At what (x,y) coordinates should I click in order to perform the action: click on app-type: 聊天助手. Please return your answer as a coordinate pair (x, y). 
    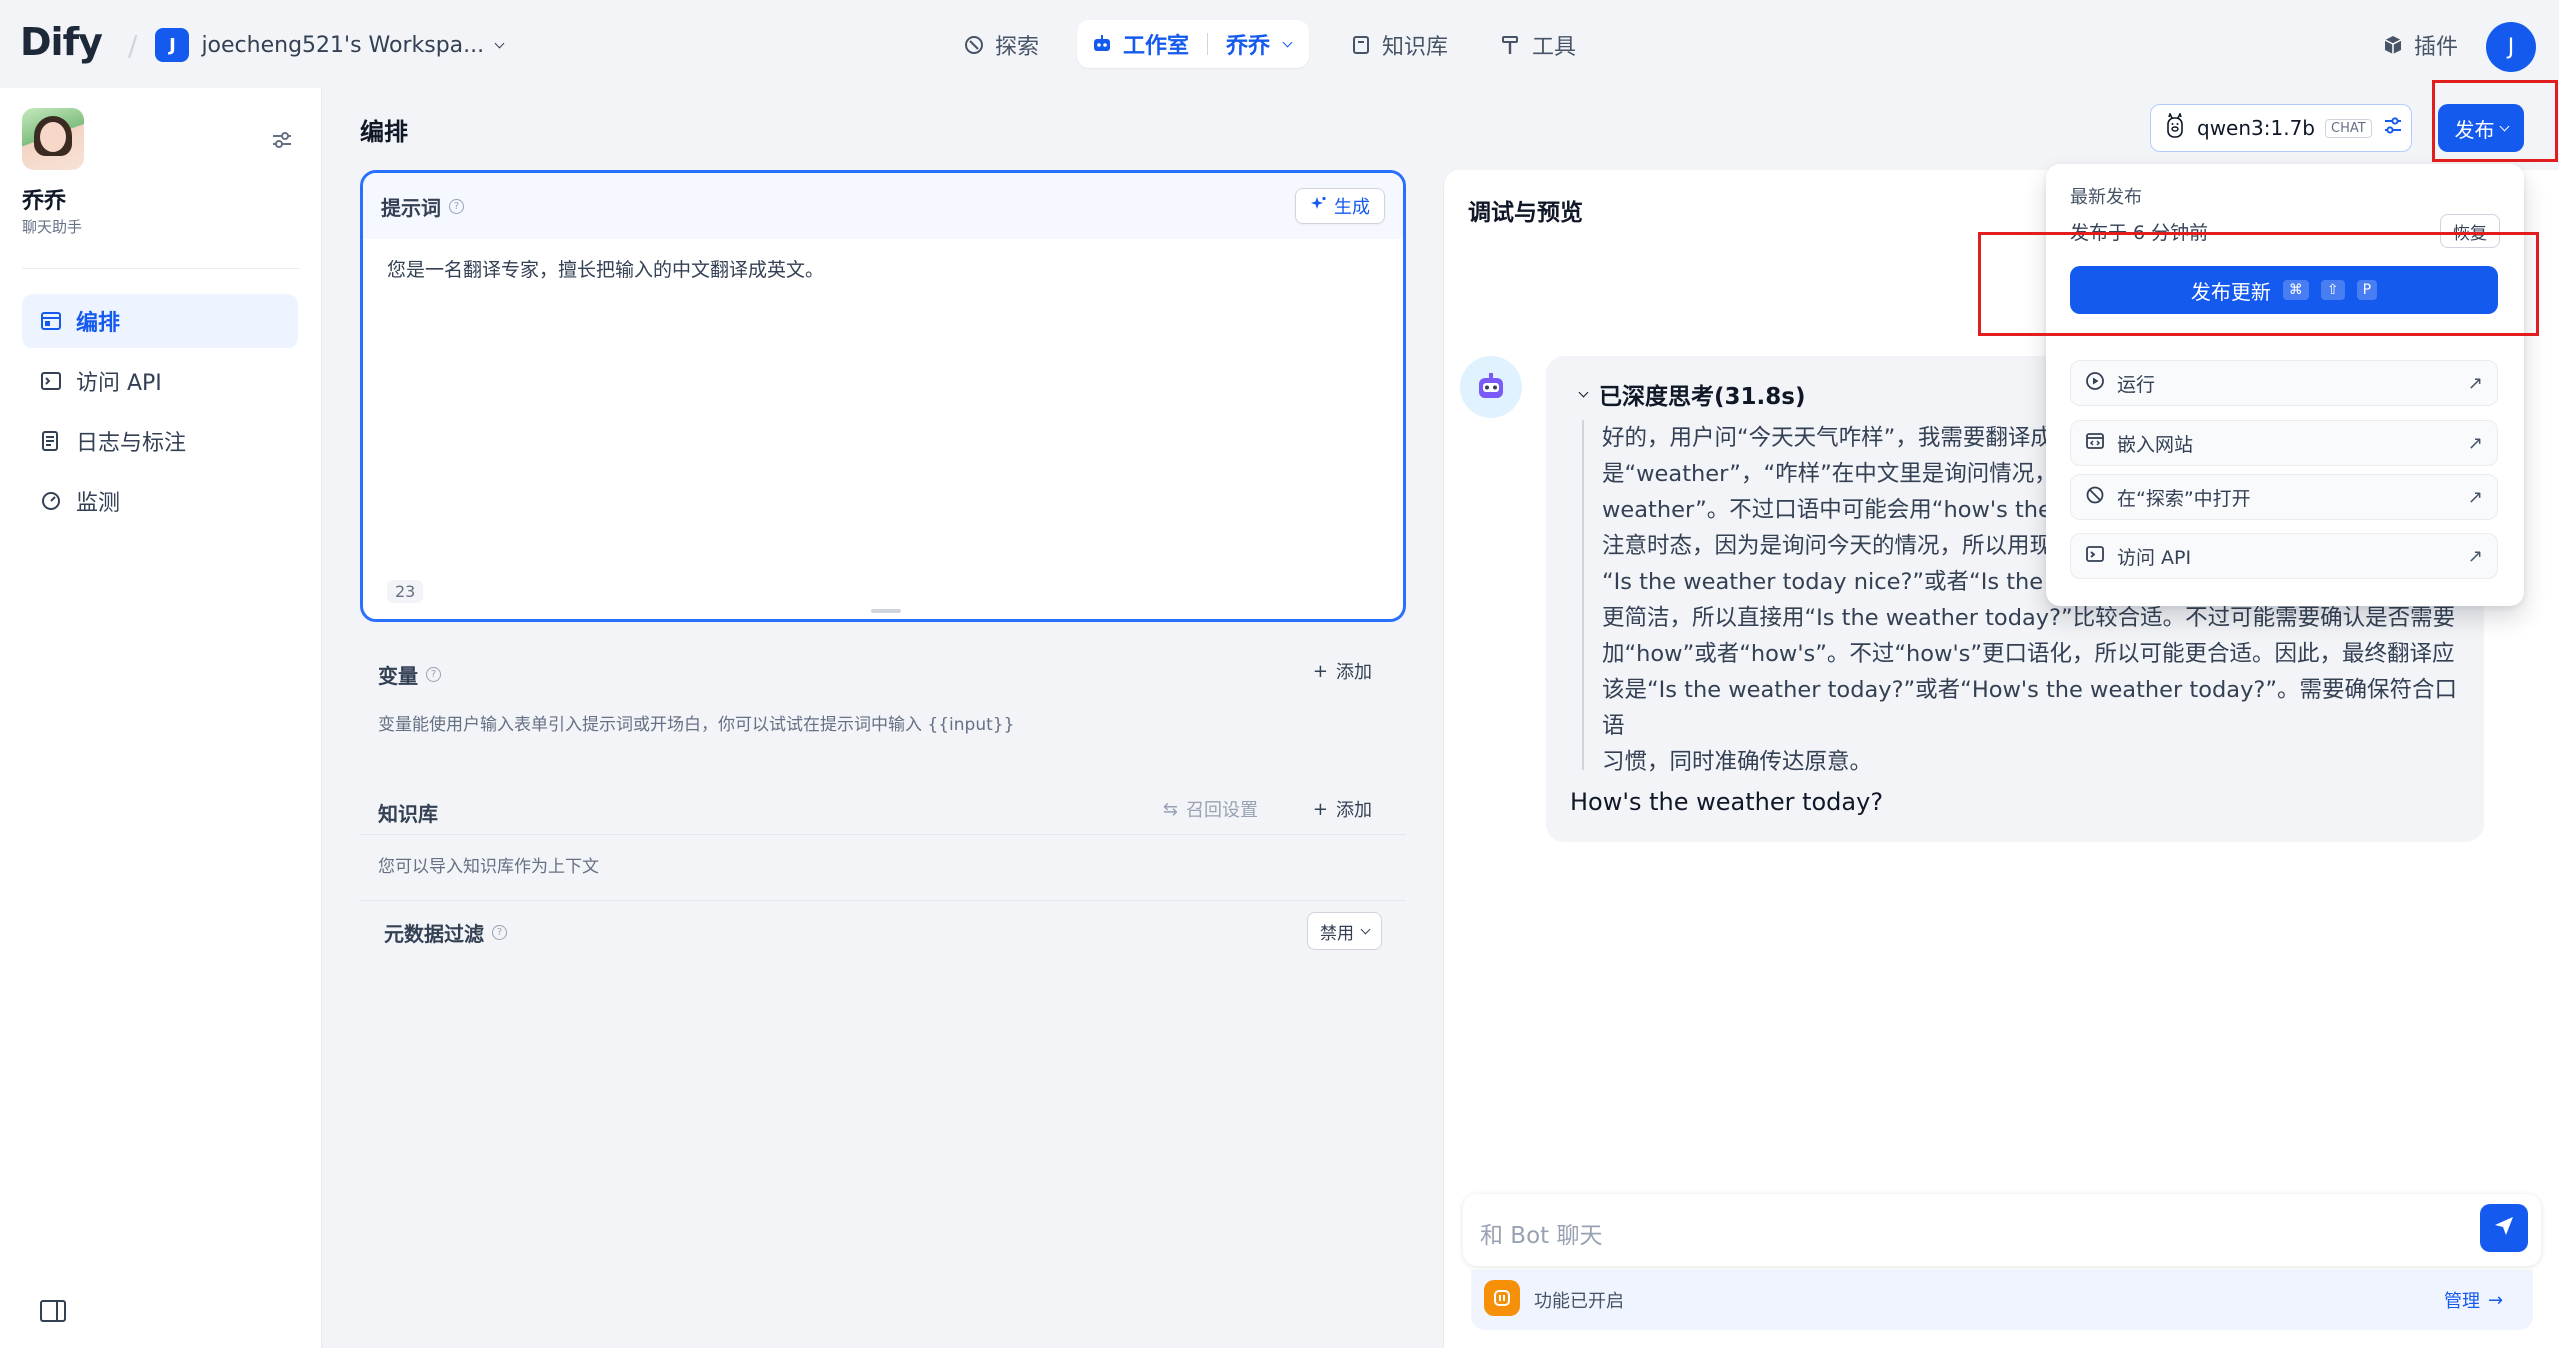
    Looking at the image, I should click on (52, 227).